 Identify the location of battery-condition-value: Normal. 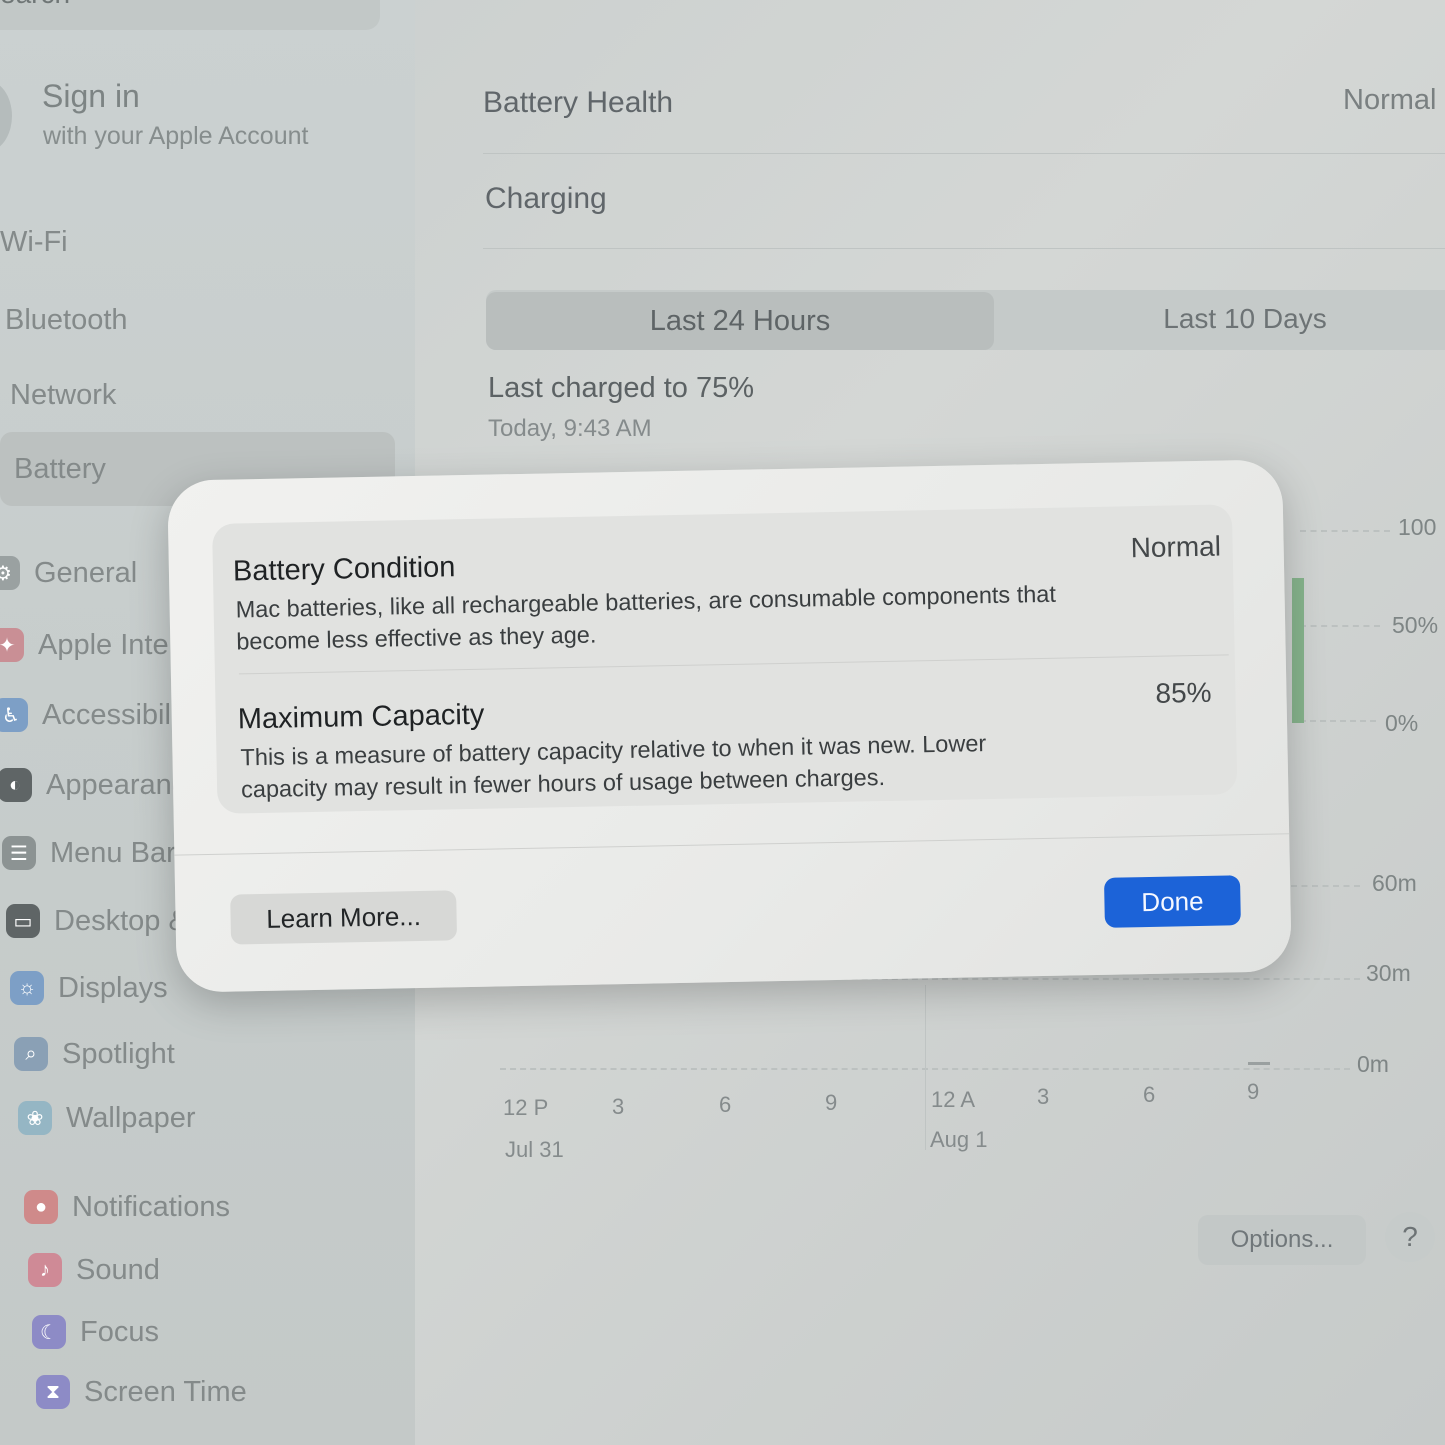
(1176, 547).